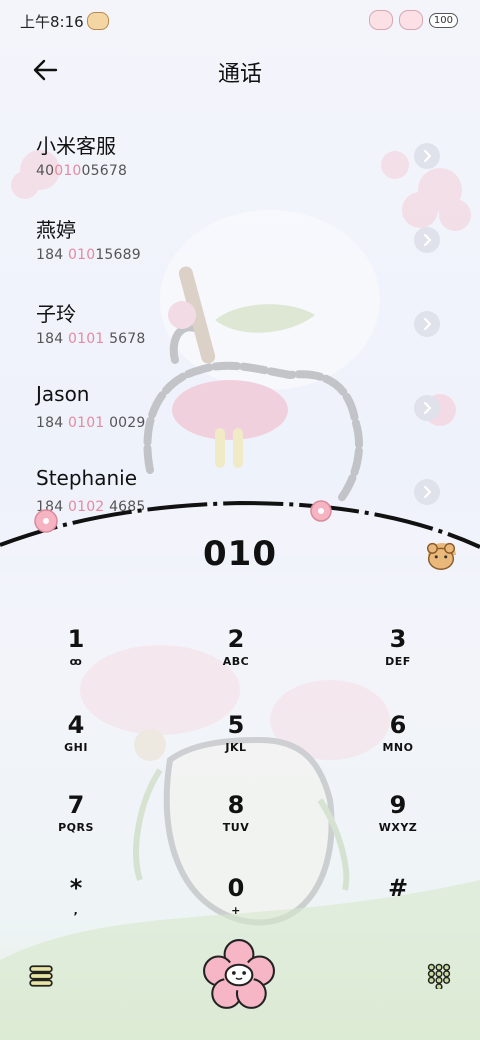 This screenshot has height=1040, width=480. Describe the element at coordinates (398, 805) in the screenshot. I see `key-digit: 9` at that location.